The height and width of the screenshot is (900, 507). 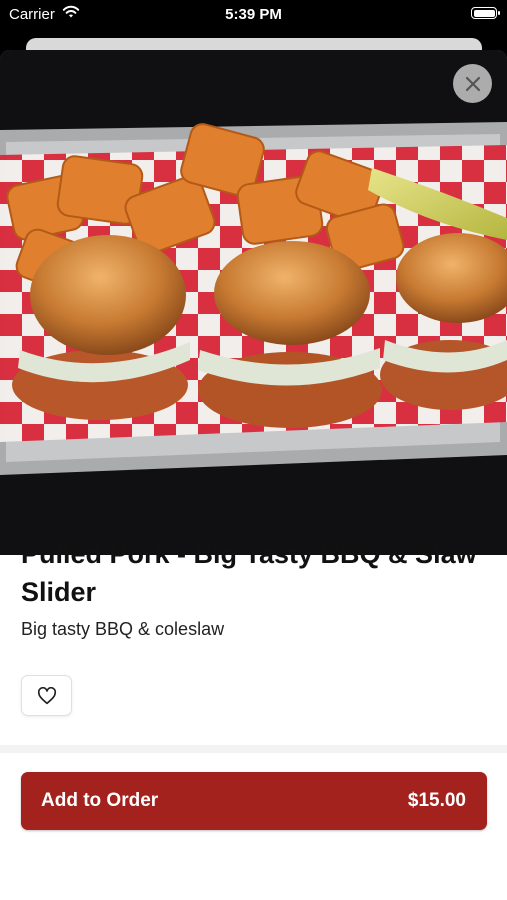 What do you see at coordinates (485, 13) in the screenshot?
I see `battery-icon` at bounding box center [485, 13].